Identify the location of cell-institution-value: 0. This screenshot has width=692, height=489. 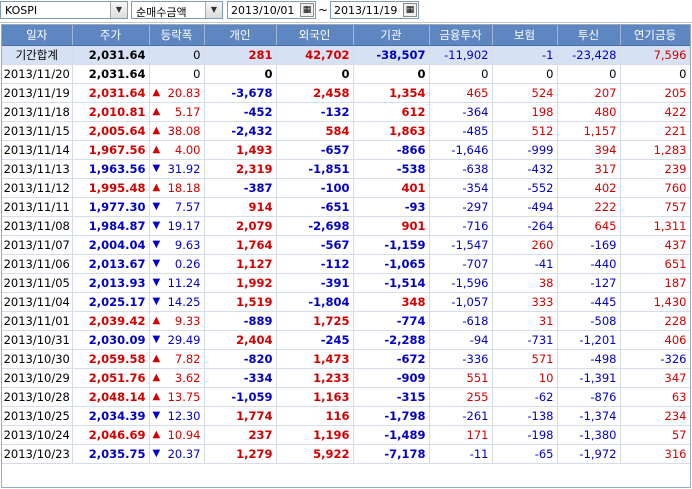
(421, 74).